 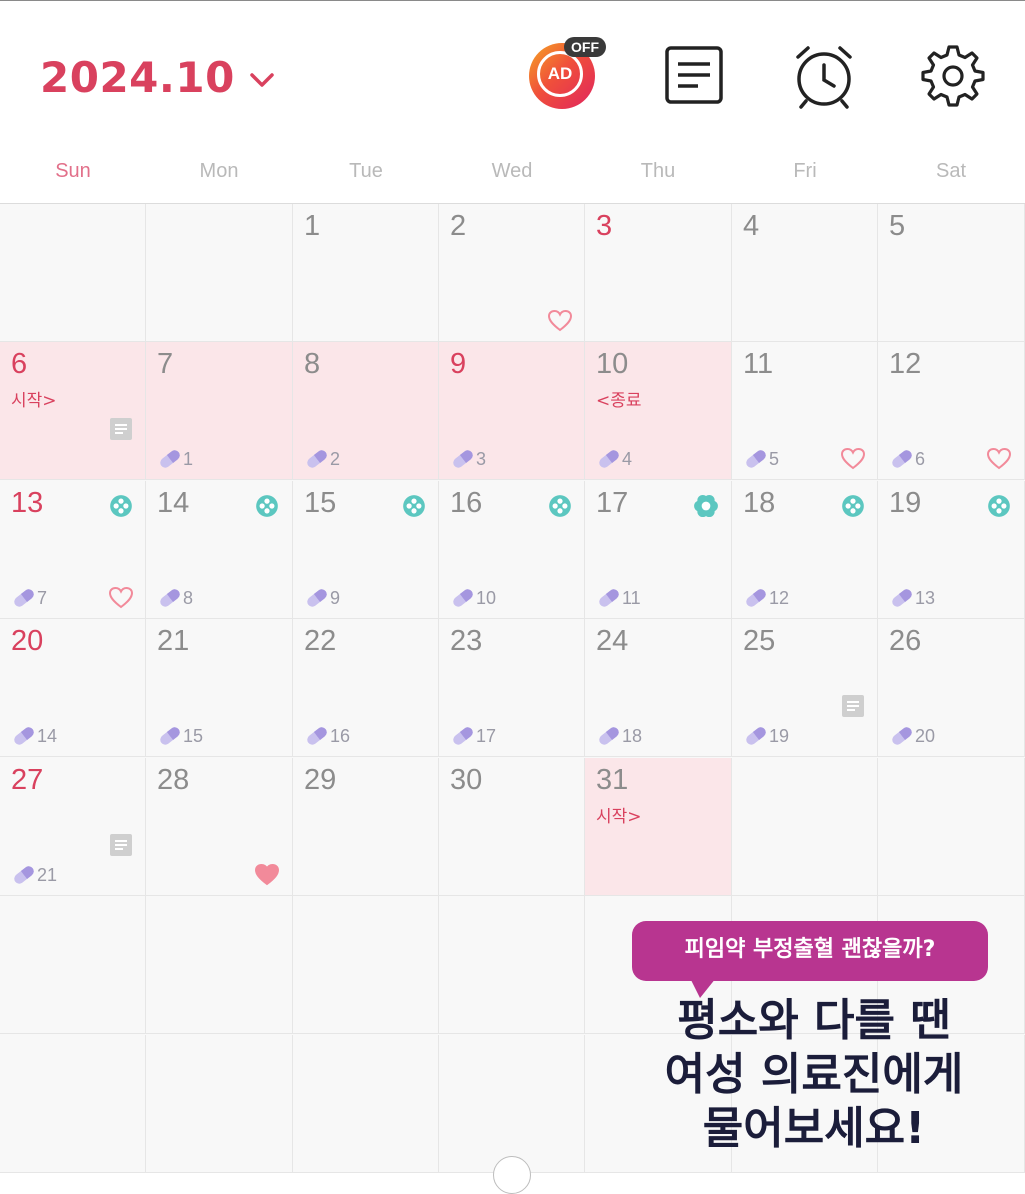 What do you see at coordinates (193, 736) in the screenshot?
I see `pill-day-count: 15` at bounding box center [193, 736].